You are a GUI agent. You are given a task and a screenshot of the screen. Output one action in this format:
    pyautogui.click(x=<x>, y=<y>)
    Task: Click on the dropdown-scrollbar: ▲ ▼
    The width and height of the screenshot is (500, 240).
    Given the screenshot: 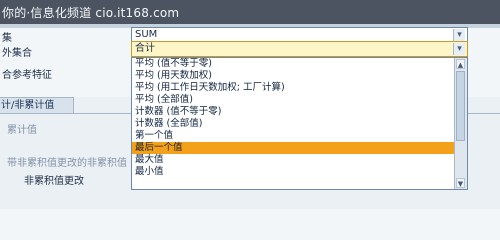 What is the action you would take?
    pyautogui.click(x=460, y=123)
    